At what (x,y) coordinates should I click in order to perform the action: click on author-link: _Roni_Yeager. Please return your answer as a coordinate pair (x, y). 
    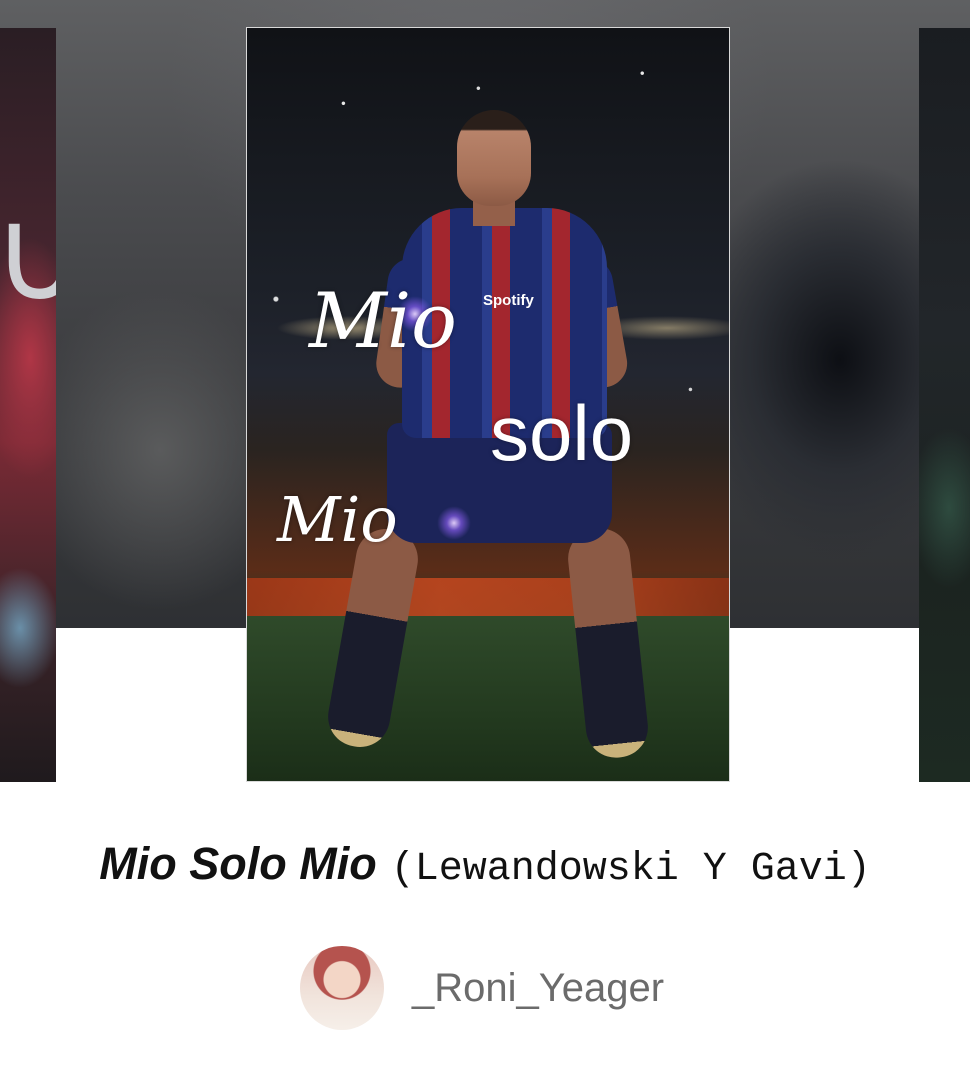
    Looking at the image, I should click on (482, 988).